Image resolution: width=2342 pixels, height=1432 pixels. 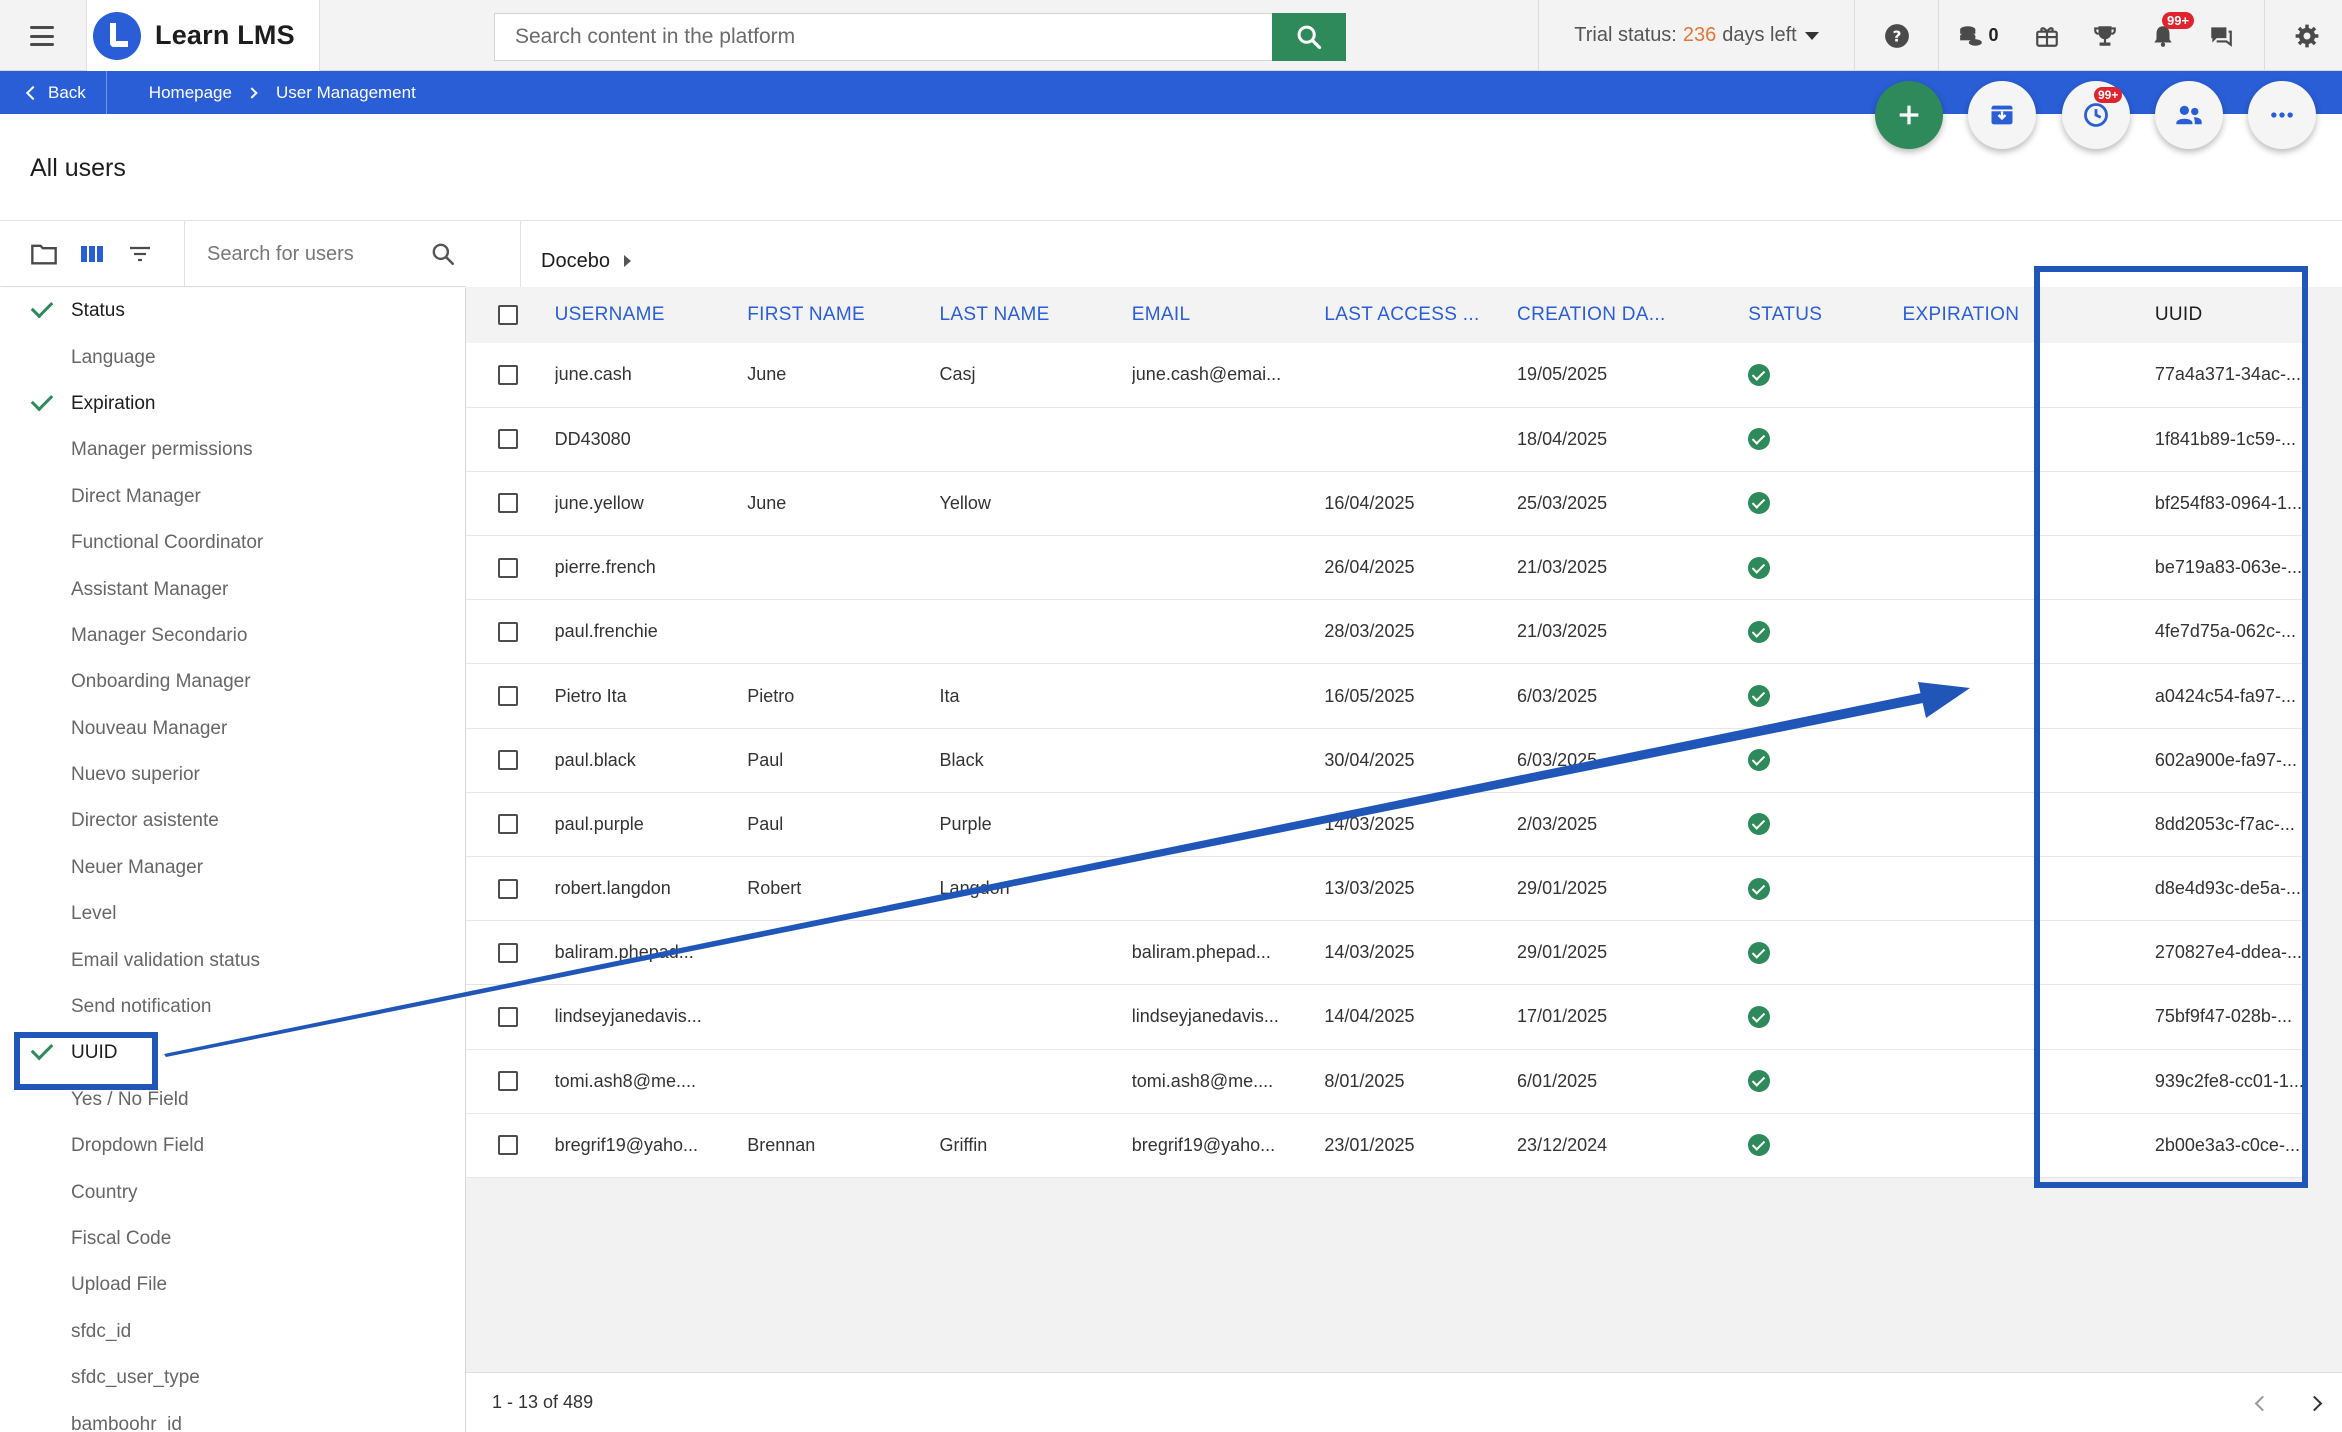 What do you see at coordinates (190, 93) in the screenshot?
I see `breadcrumb-homepage: Homepage` at bounding box center [190, 93].